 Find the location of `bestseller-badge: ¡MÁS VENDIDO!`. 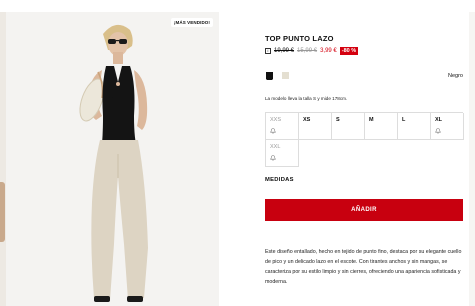

bestseller-badge: ¡MÁS VENDIDO! is located at coordinates (191, 22).